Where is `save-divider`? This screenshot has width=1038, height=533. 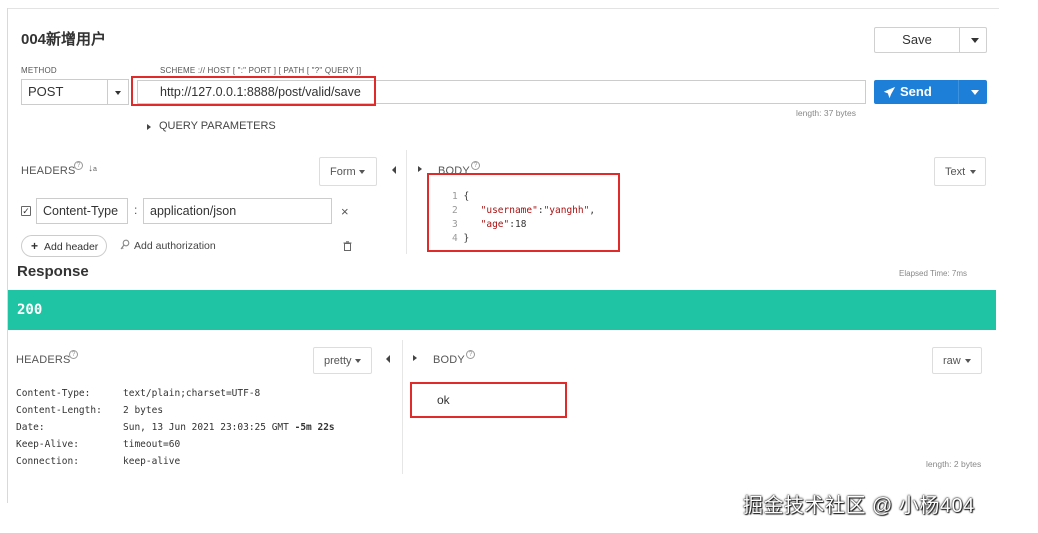 save-divider is located at coordinates (959, 40).